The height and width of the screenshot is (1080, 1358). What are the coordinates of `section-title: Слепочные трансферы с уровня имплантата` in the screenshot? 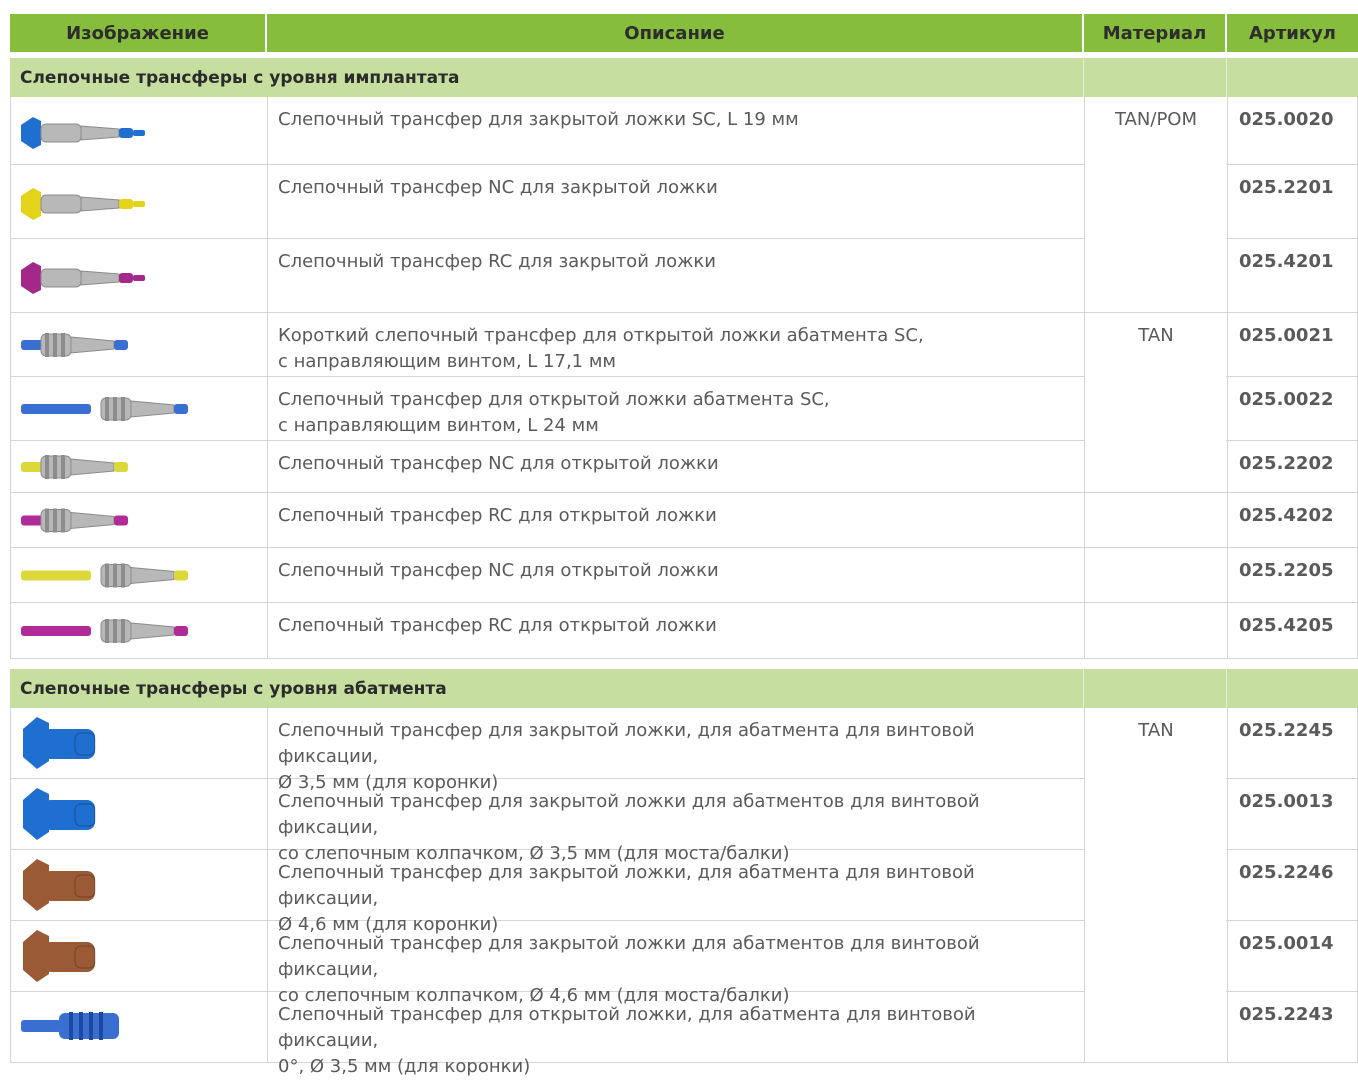 It's located at (547, 77).